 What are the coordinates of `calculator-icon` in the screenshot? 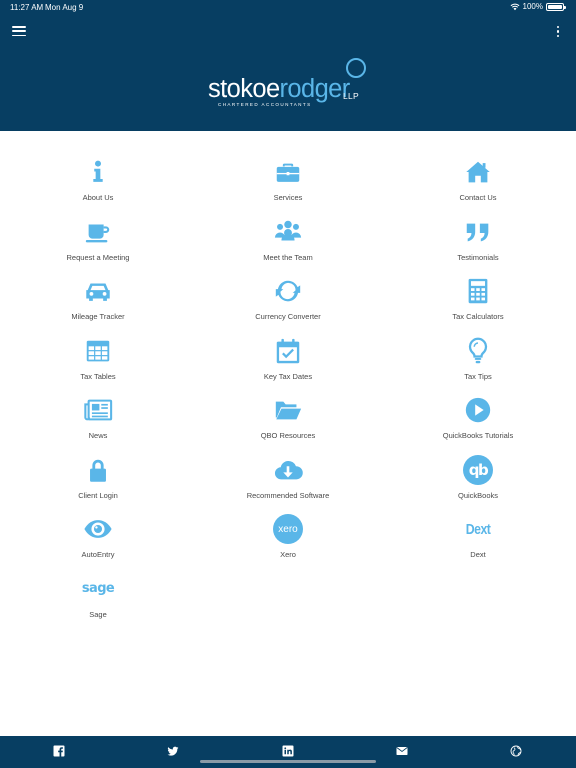 It's located at (478, 291).